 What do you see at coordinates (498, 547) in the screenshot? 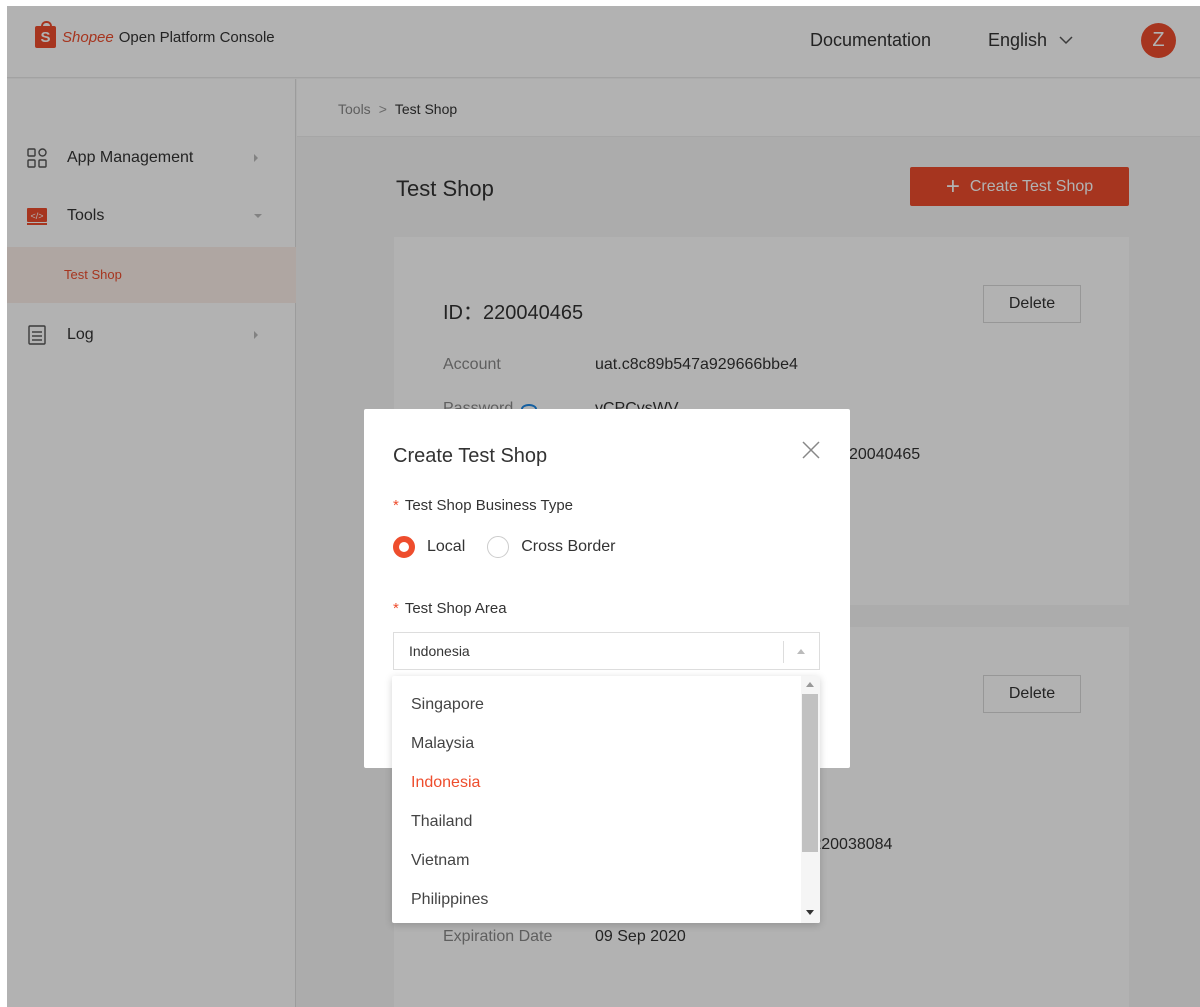
I see `radio-unchecked-icon` at bounding box center [498, 547].